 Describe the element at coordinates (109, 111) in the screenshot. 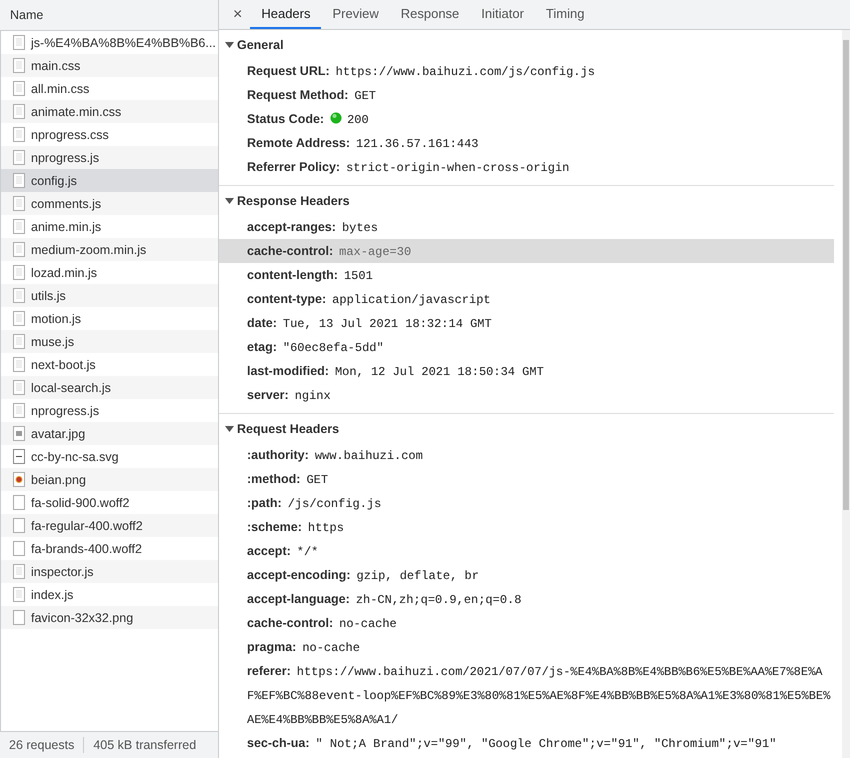

I see `request-row: animate.min.css` at that location.